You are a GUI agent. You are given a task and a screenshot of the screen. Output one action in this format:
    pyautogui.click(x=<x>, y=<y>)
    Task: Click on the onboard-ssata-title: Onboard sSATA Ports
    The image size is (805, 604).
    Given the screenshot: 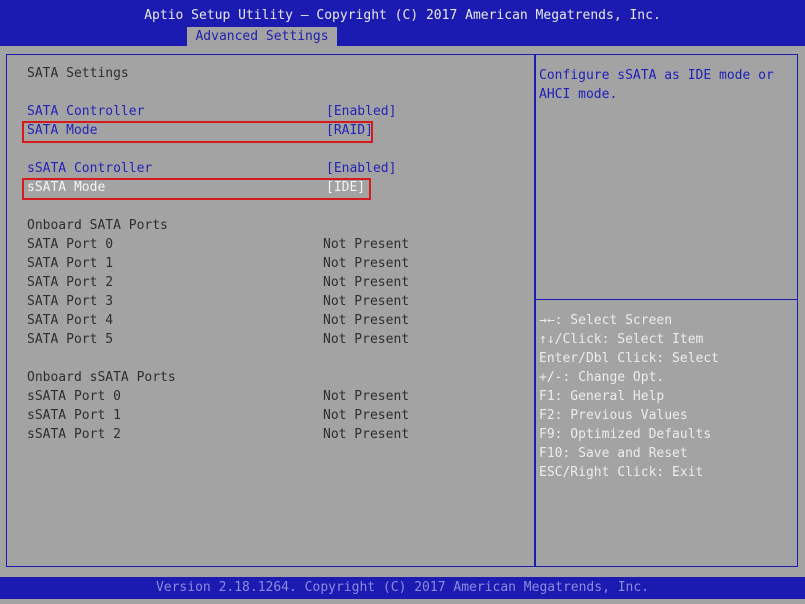 What is the action you would take?
    pyautogui.click(x=101, y=377)
    